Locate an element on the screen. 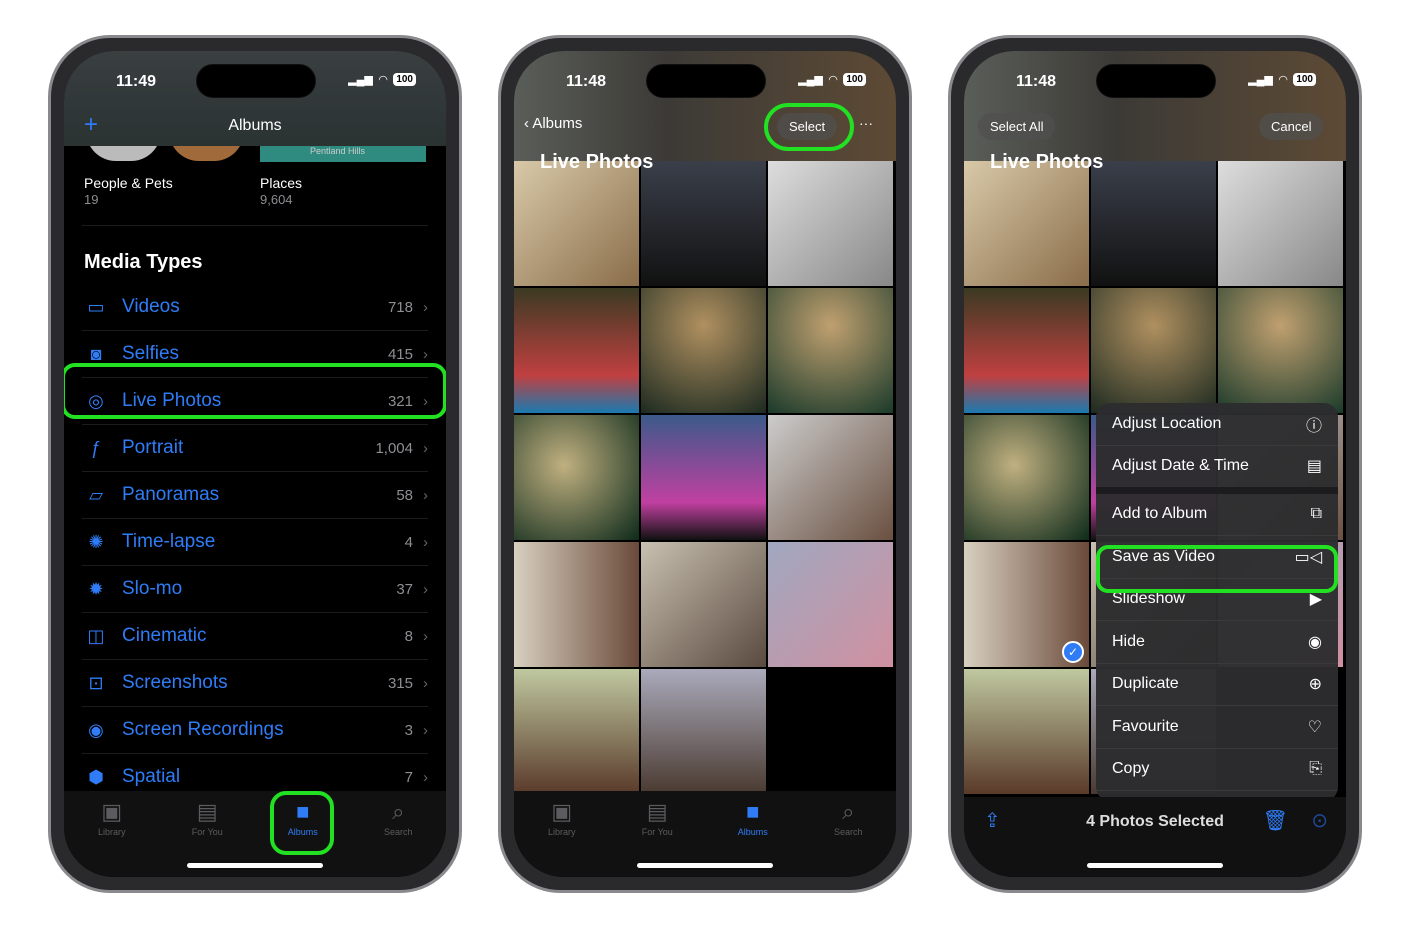 The image size is (1415, 932). more-icon: ··· is located at coordinates (866, 123).